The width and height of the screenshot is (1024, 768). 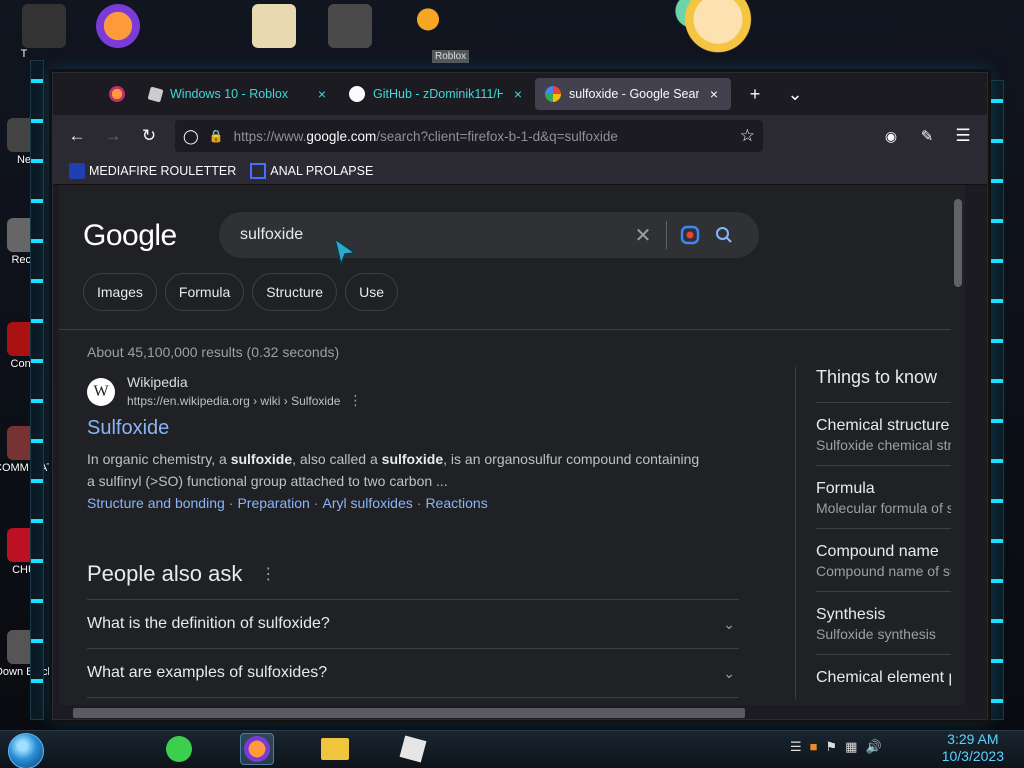 I want to click on firefox-taskbar-icon, so click(x=257, y=749).